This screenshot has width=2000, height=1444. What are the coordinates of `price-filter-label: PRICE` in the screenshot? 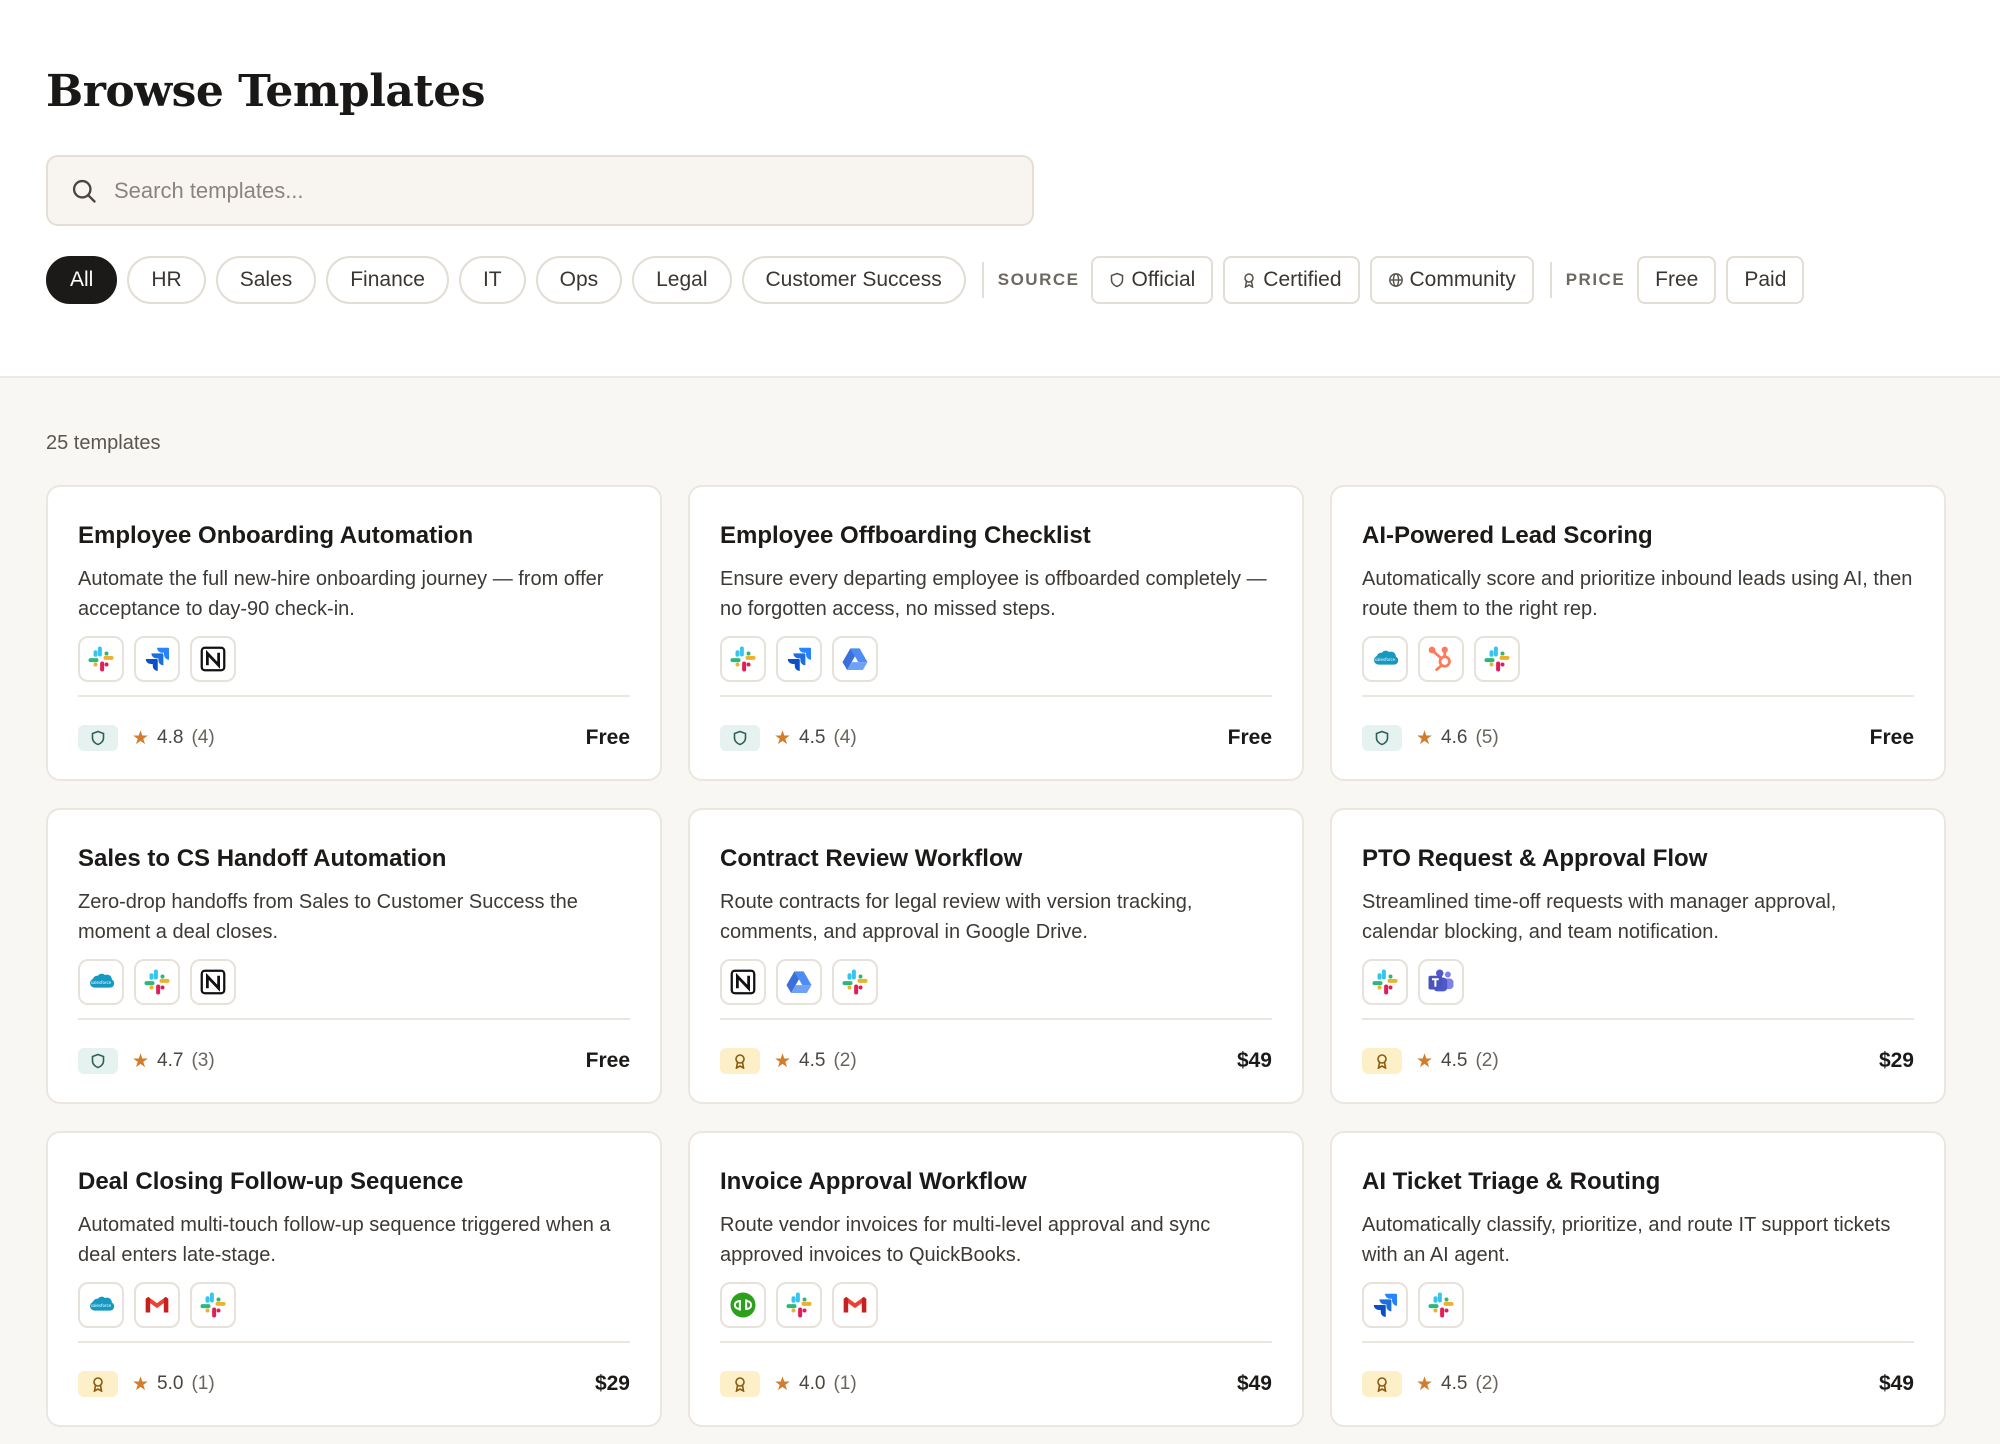 It's located at (1595, 279).